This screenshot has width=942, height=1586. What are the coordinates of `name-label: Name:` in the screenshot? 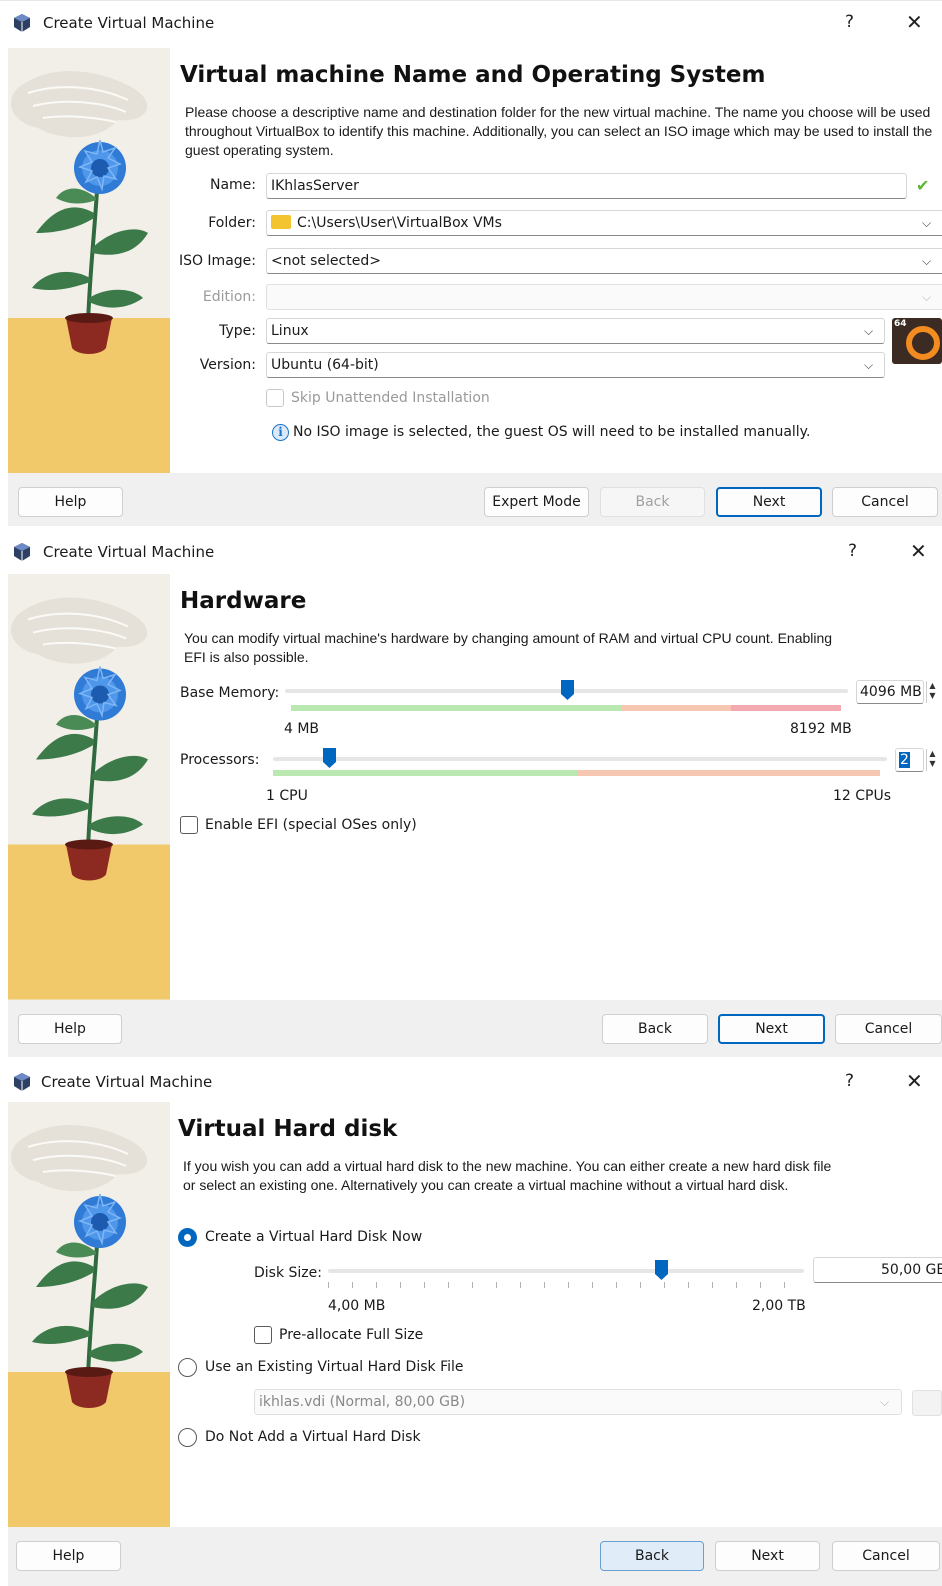 It's located at (232, 185).